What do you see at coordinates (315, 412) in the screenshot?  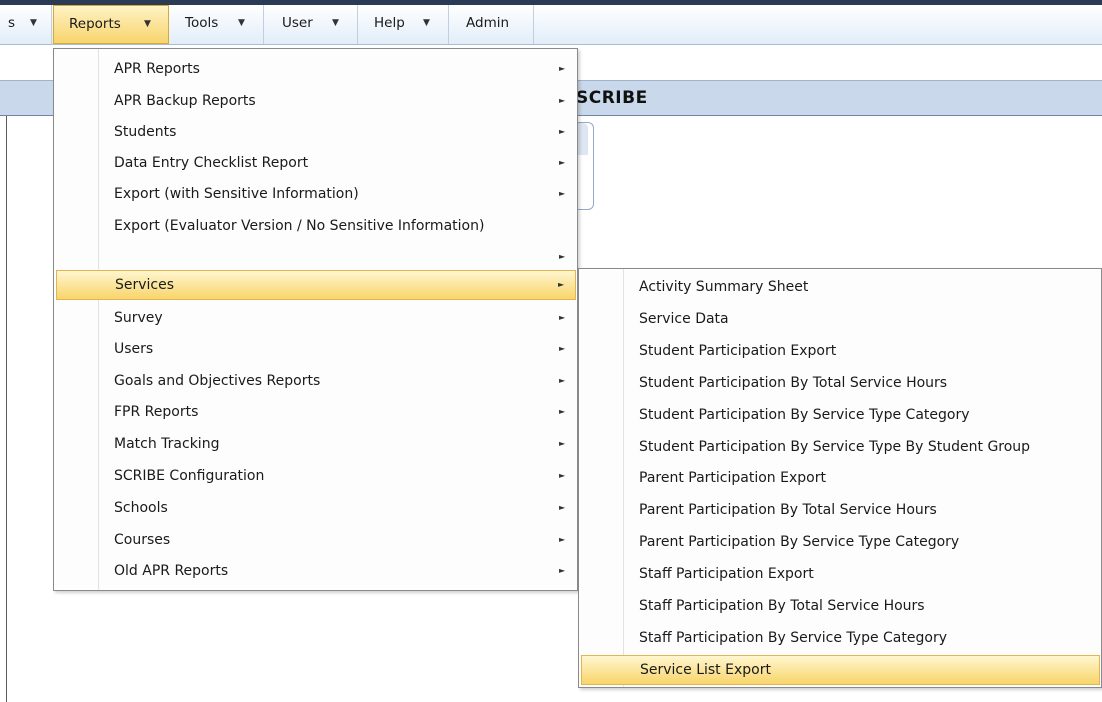 I see `menu-item-fpr-reports: FPR Reports ►` at bounding box center [315, 412].